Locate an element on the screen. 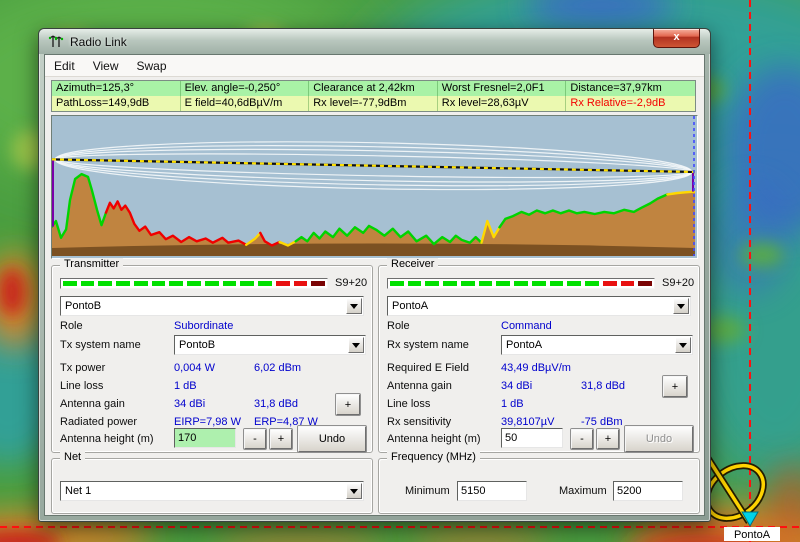 The width and height of the screenshot is (800, 542). tx-eirp: EIRP=7,98 W is located at coordinates (207, 422).